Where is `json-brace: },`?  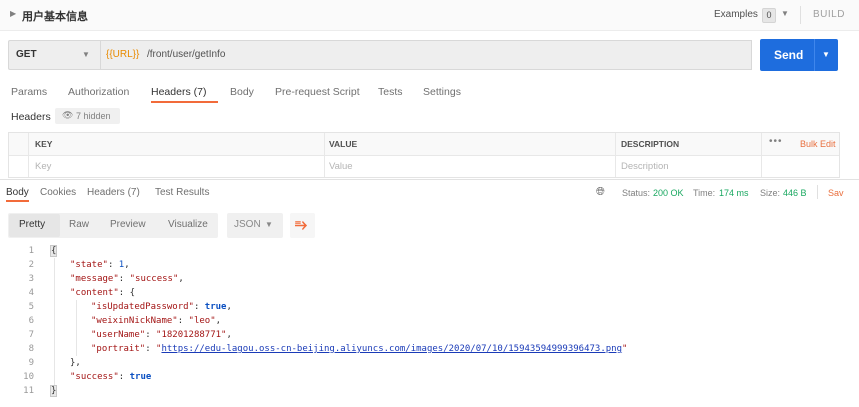
json-brace: }, is located at coordinates (75, 363).